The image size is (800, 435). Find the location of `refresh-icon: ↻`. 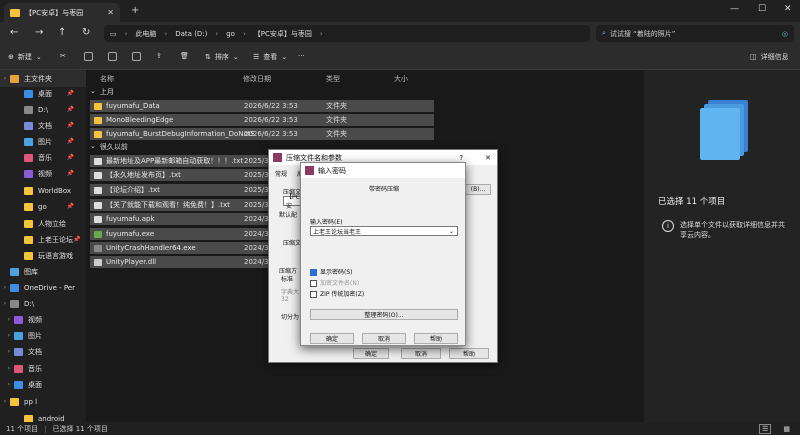

refresh-icon: ↻ is located at coordinates (86, 32).